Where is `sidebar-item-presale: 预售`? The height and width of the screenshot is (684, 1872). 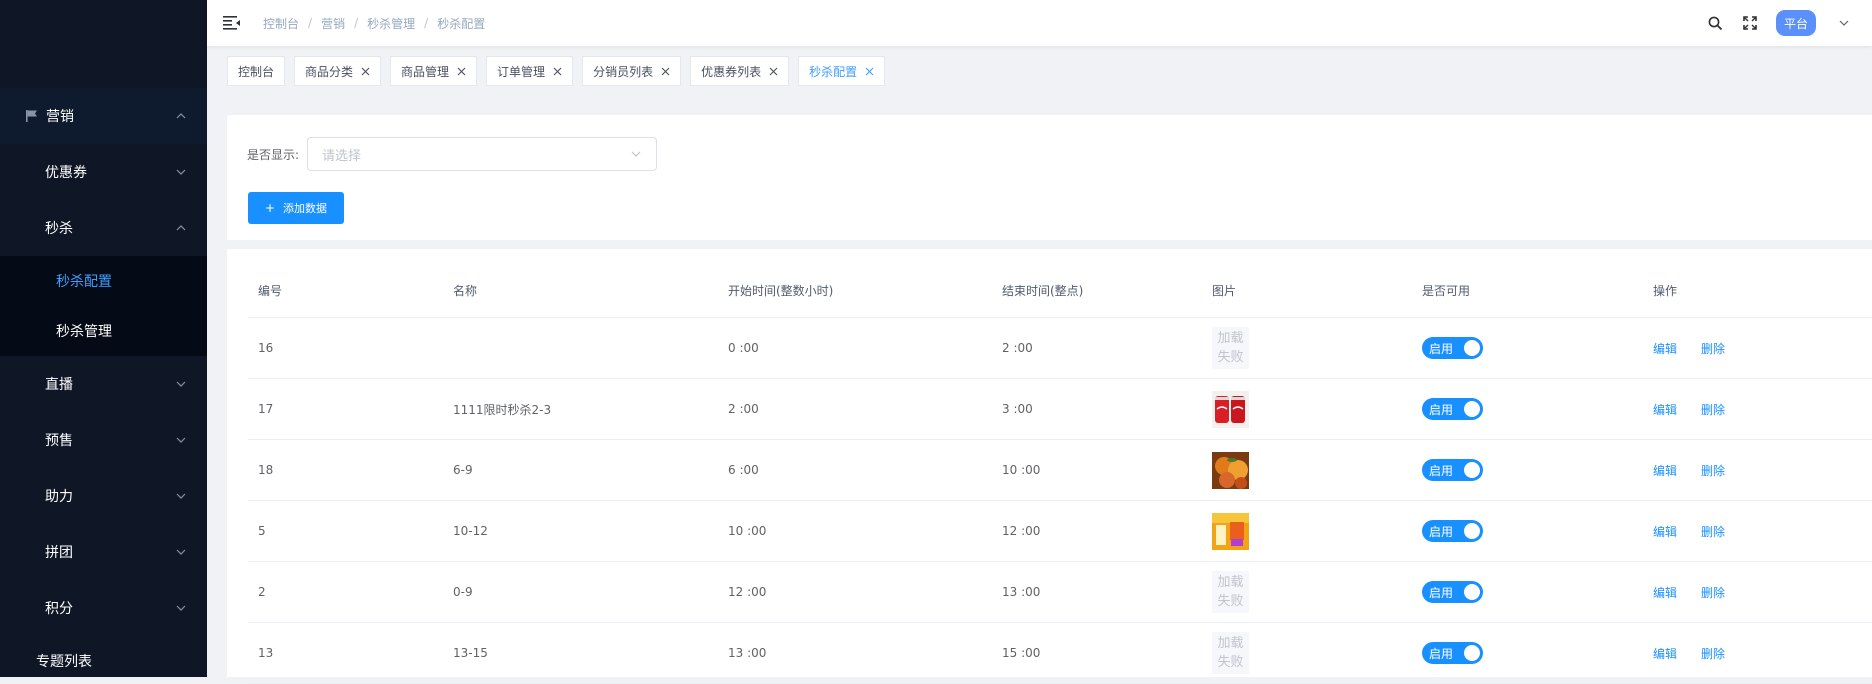 sidebar-item-presale: 预售 is located at coordinates (103, 440).